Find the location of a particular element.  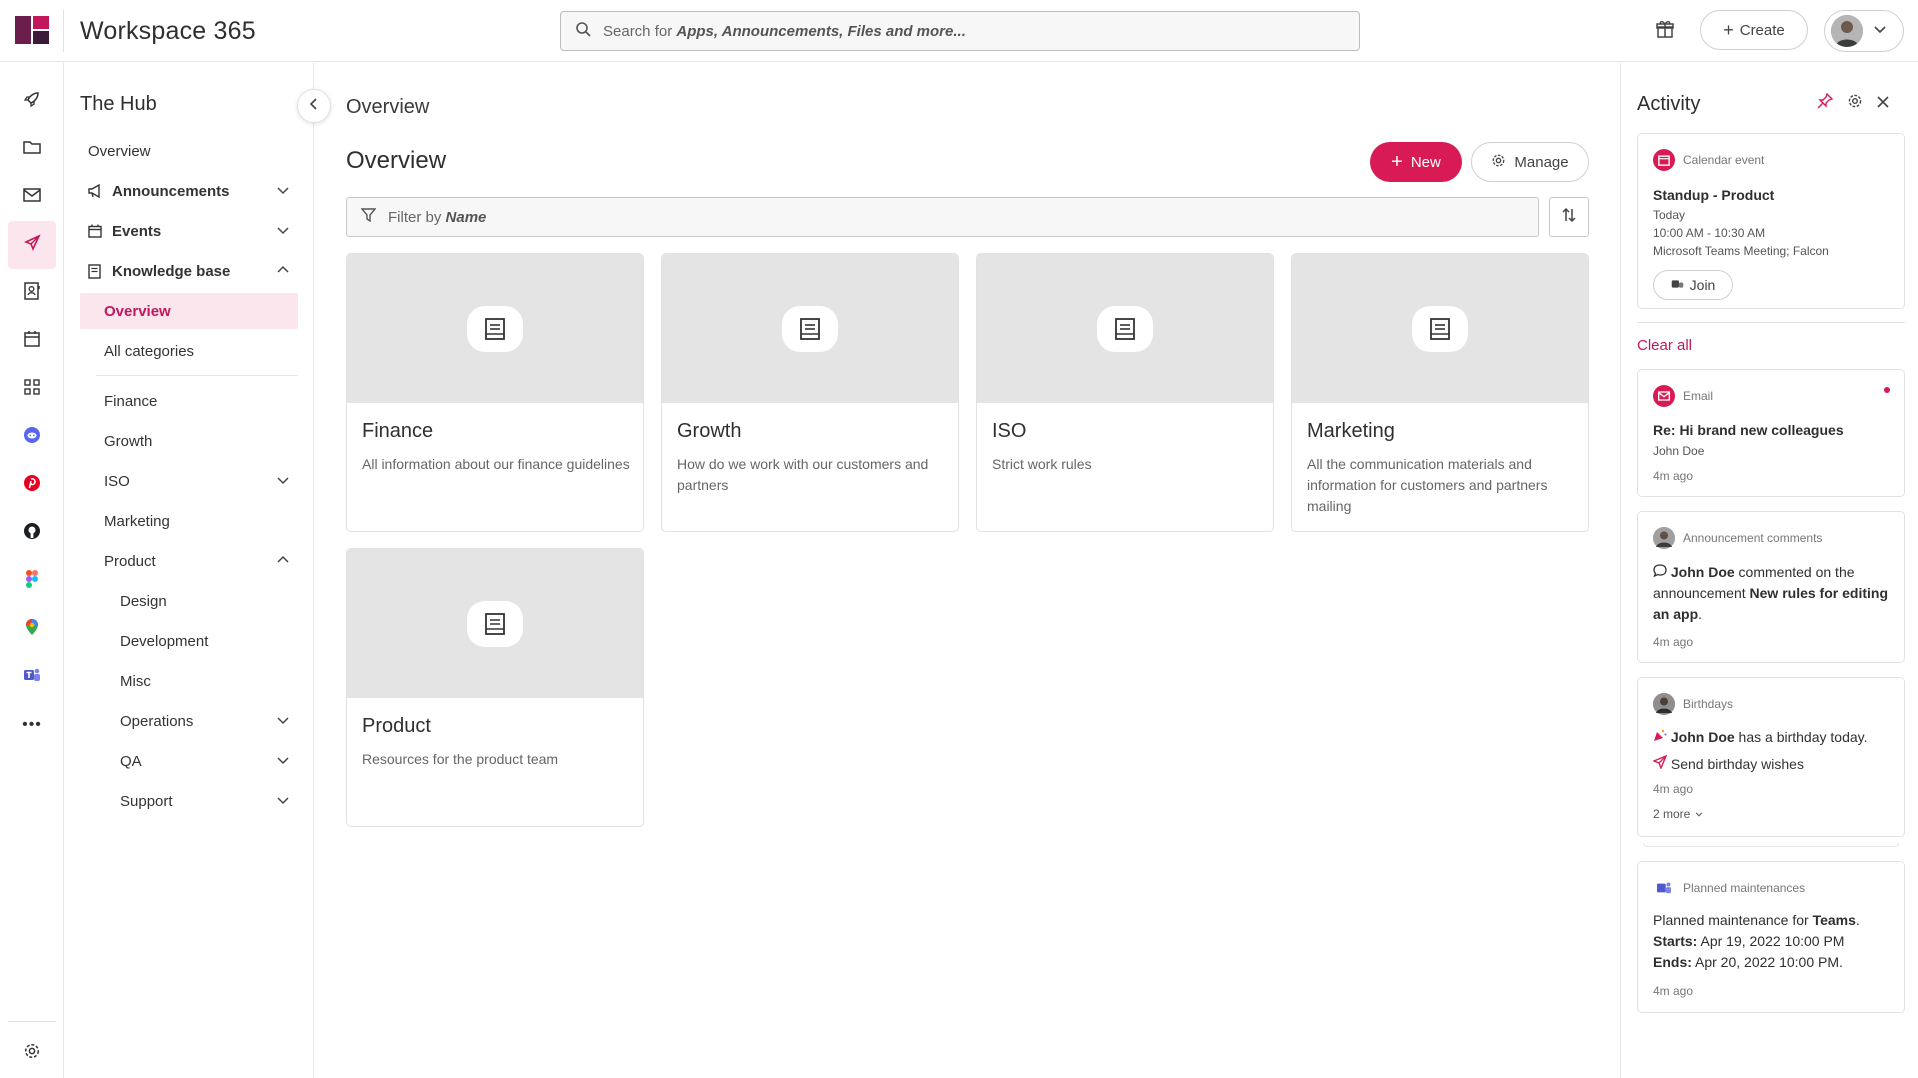

user-menu-button is located at coordinates (1864, 31).